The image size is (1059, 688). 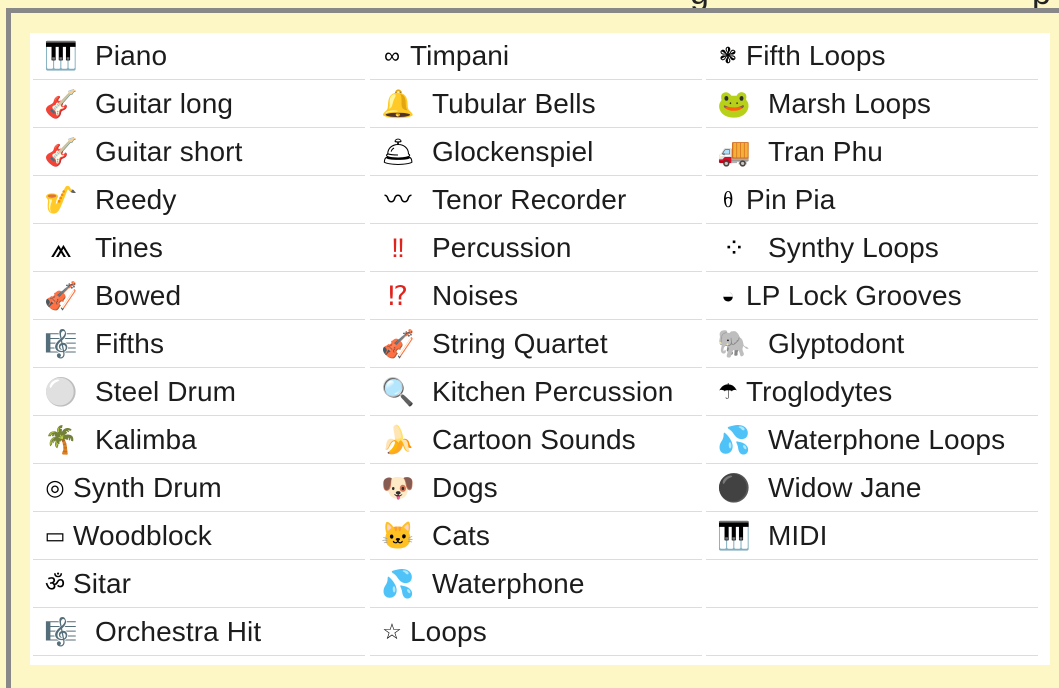 What do you see at coordinates (728, 391) in the screenshot?
I see `umbrella-icon: ☂` at bounding box center [728, 391].